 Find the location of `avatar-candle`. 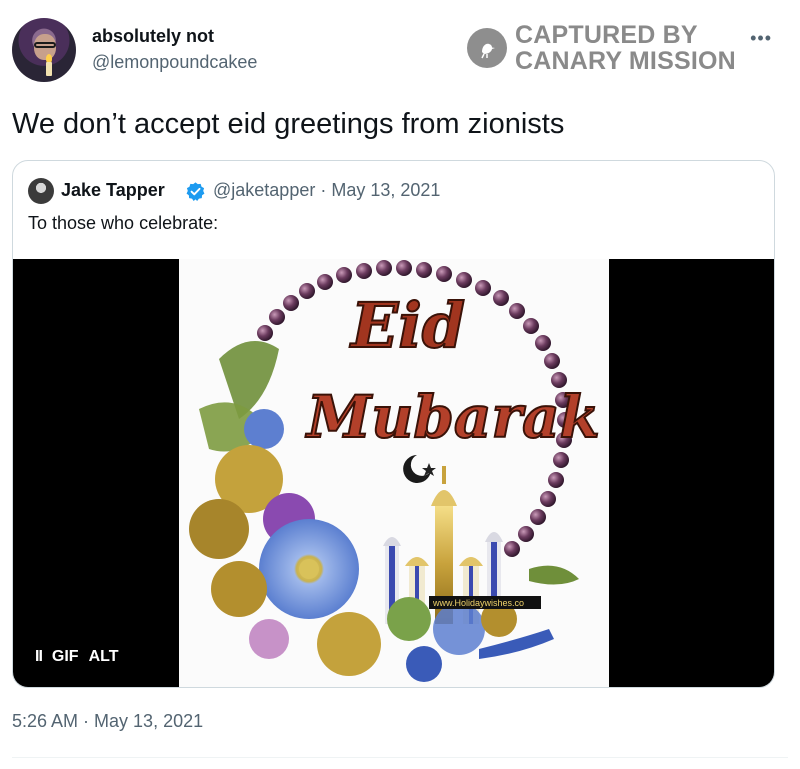

avatar-candle is located at coordinates (49, 69).